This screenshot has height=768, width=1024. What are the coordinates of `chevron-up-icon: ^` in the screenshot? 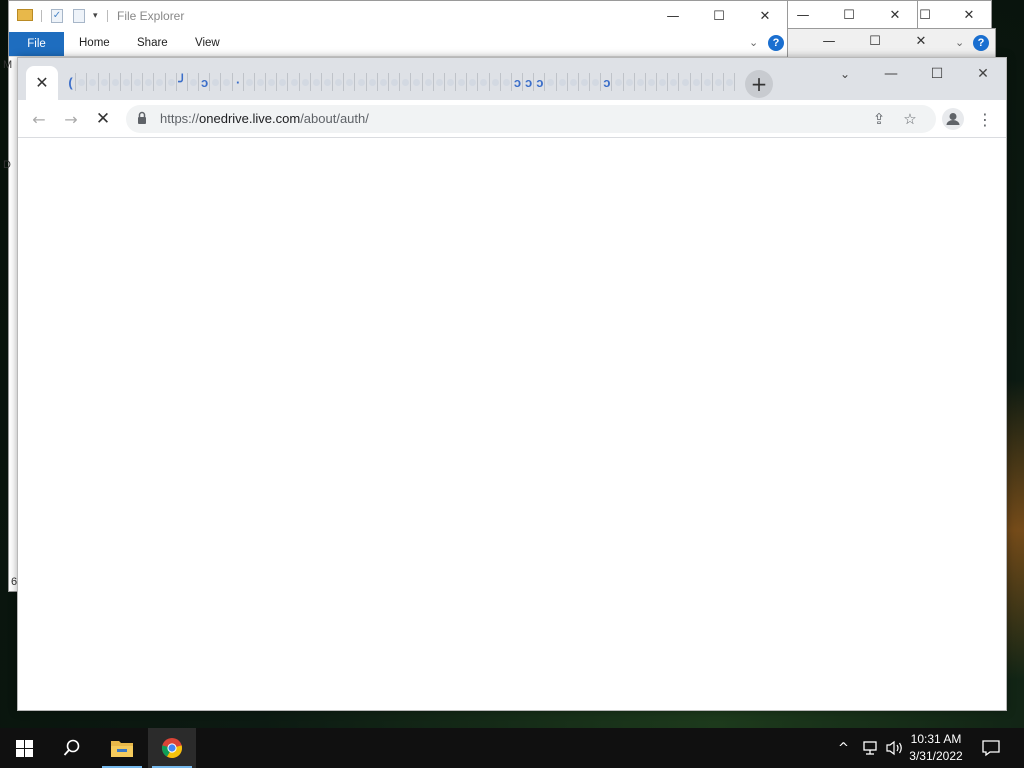 It's located at (843, 748).